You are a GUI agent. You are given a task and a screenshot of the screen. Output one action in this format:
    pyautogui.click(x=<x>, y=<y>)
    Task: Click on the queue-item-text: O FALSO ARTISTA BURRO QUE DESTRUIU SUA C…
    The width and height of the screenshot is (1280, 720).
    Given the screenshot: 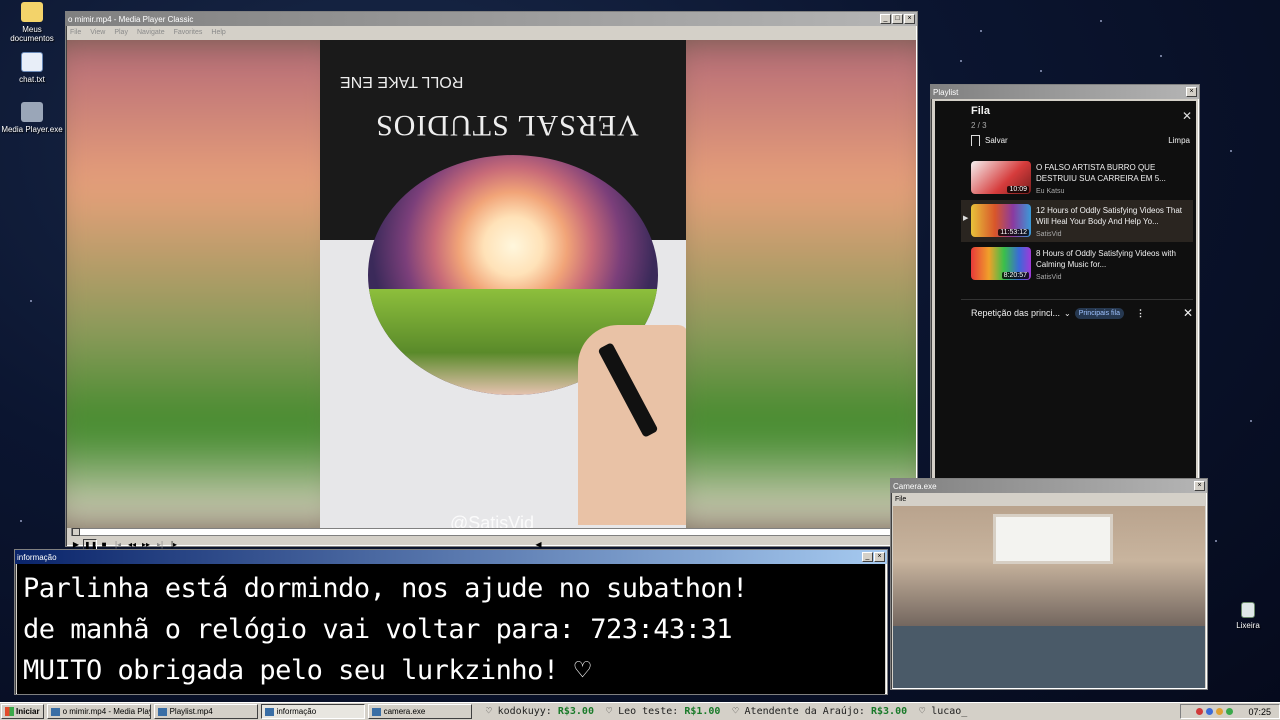 What is the action you would take?
    pyautogui.click(x=1114, y=178)
    